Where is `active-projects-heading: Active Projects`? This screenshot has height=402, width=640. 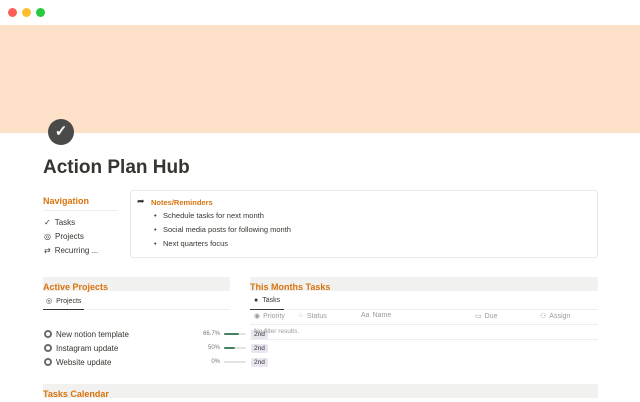 active-projects-heading: Active Projects is located at coordinates (76, 287).